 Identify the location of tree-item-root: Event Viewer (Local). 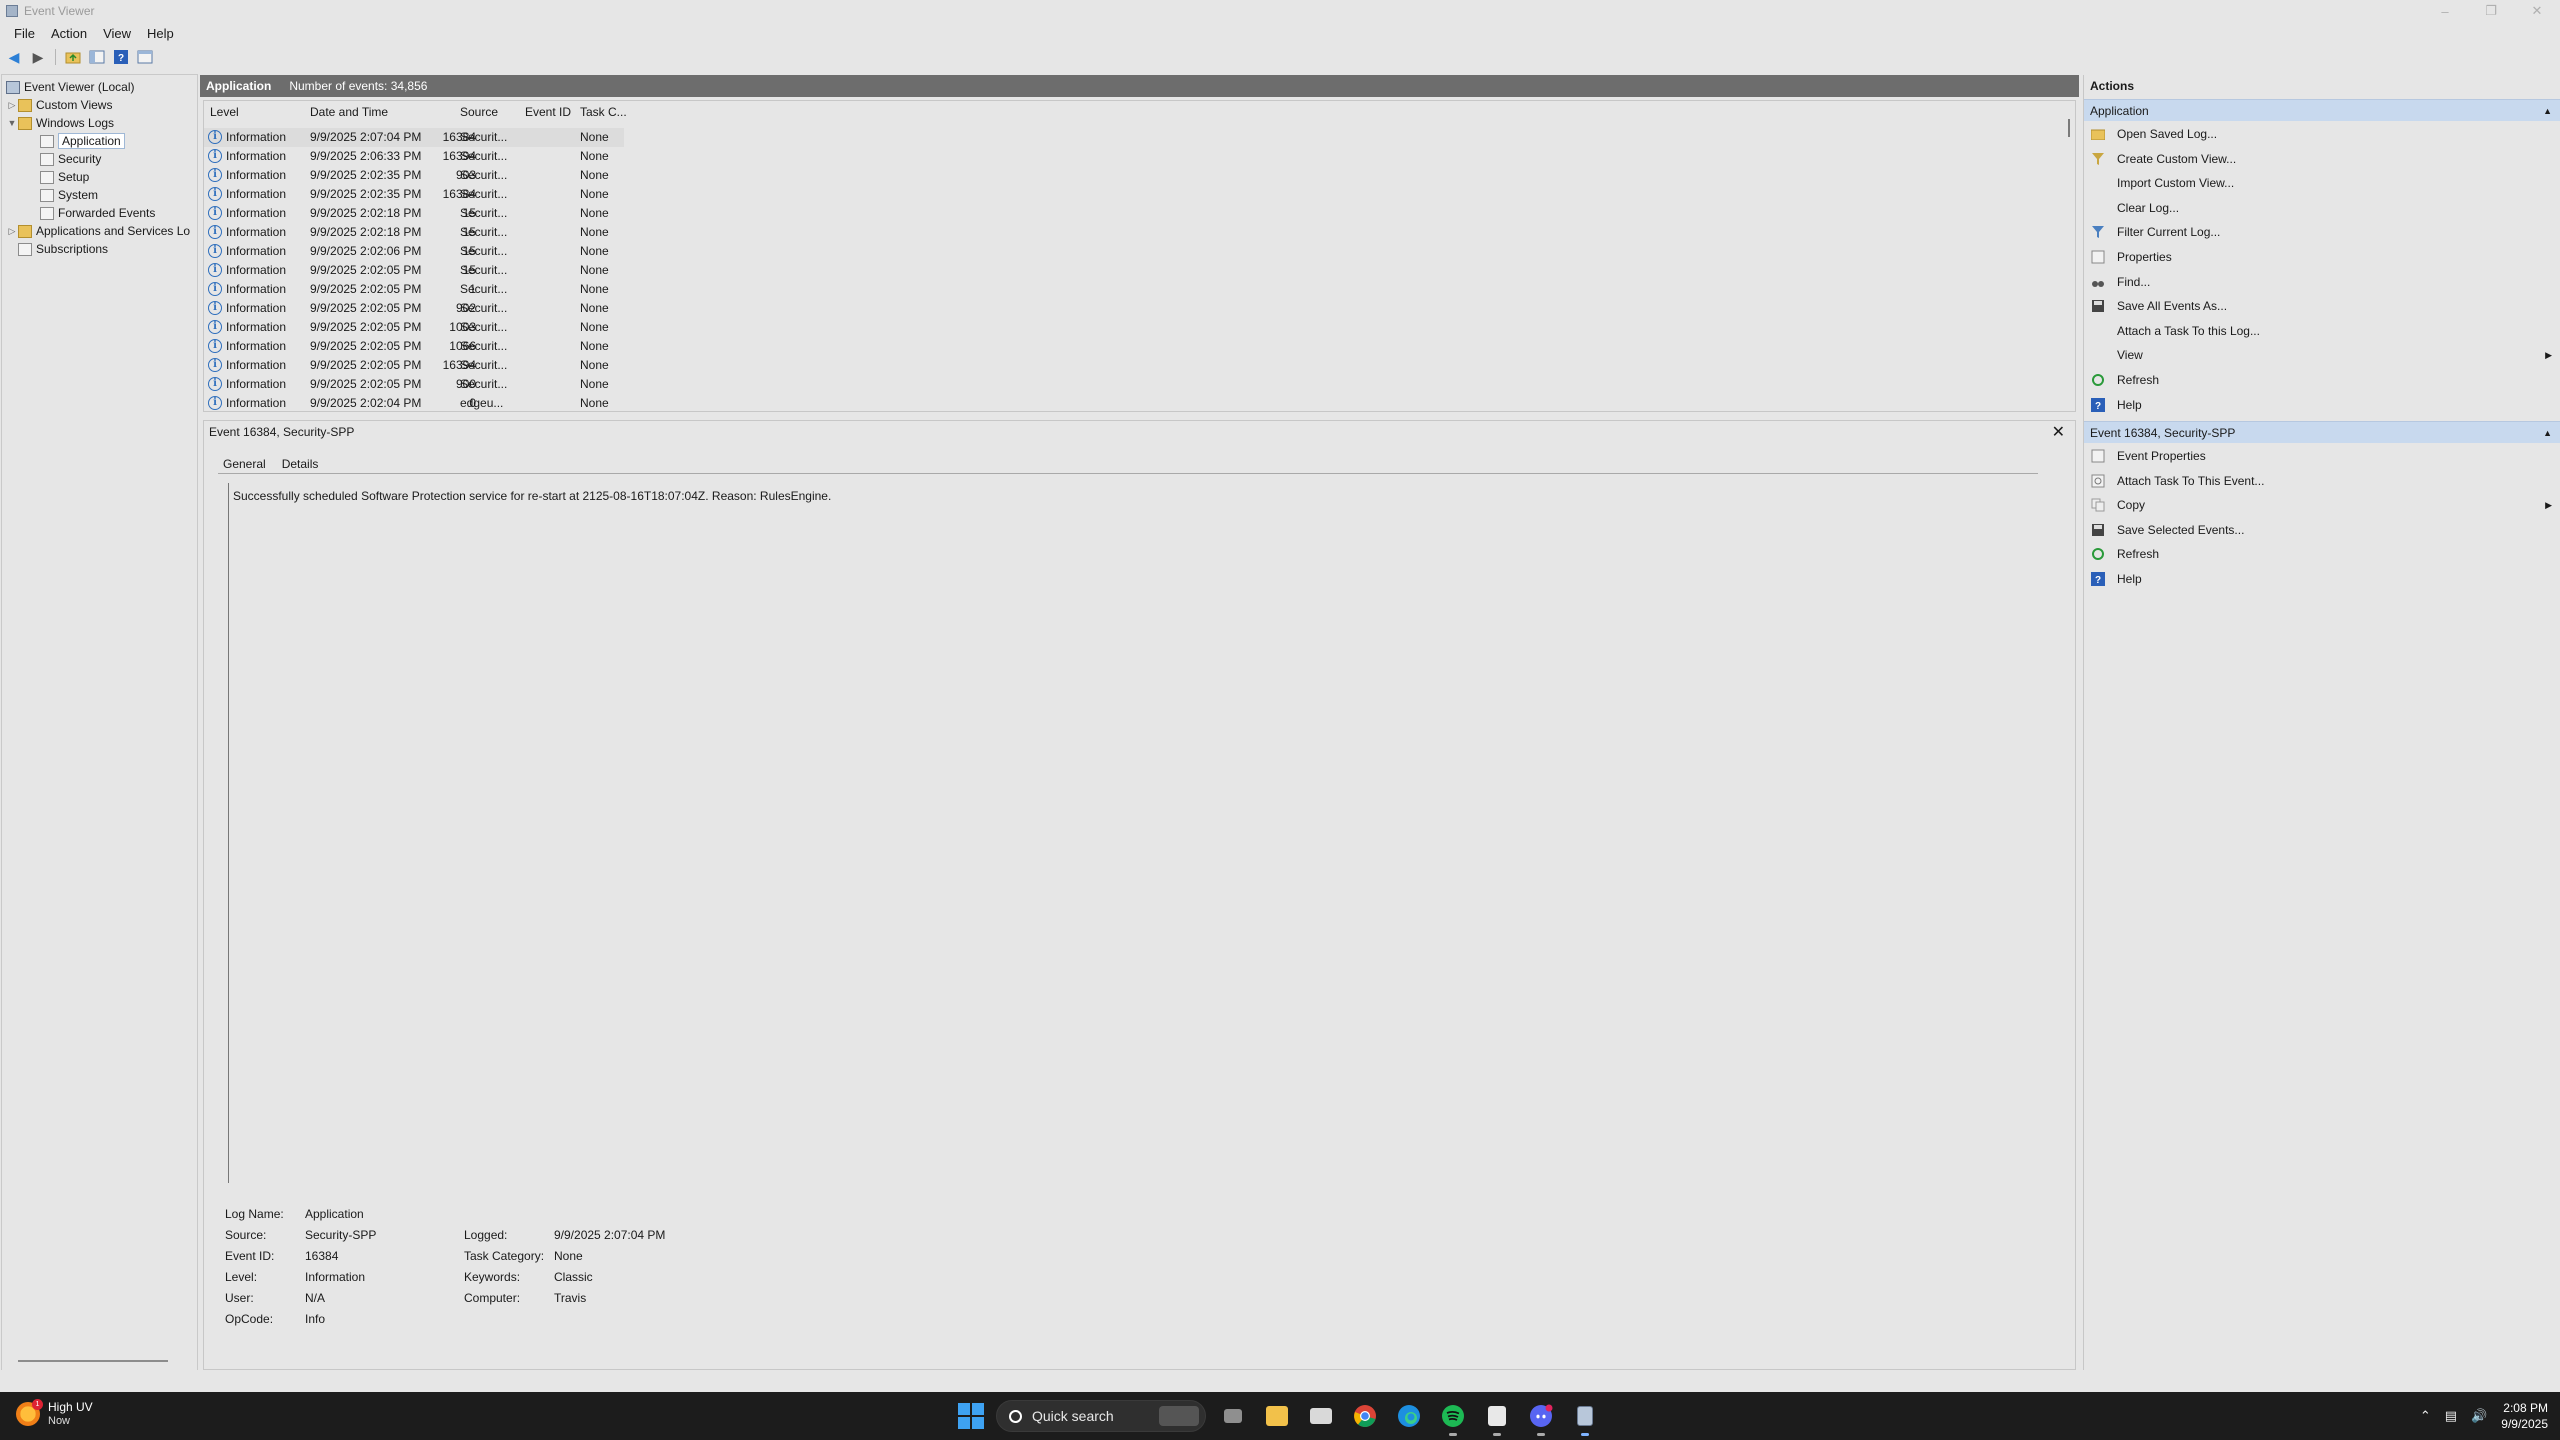
(70, 87).